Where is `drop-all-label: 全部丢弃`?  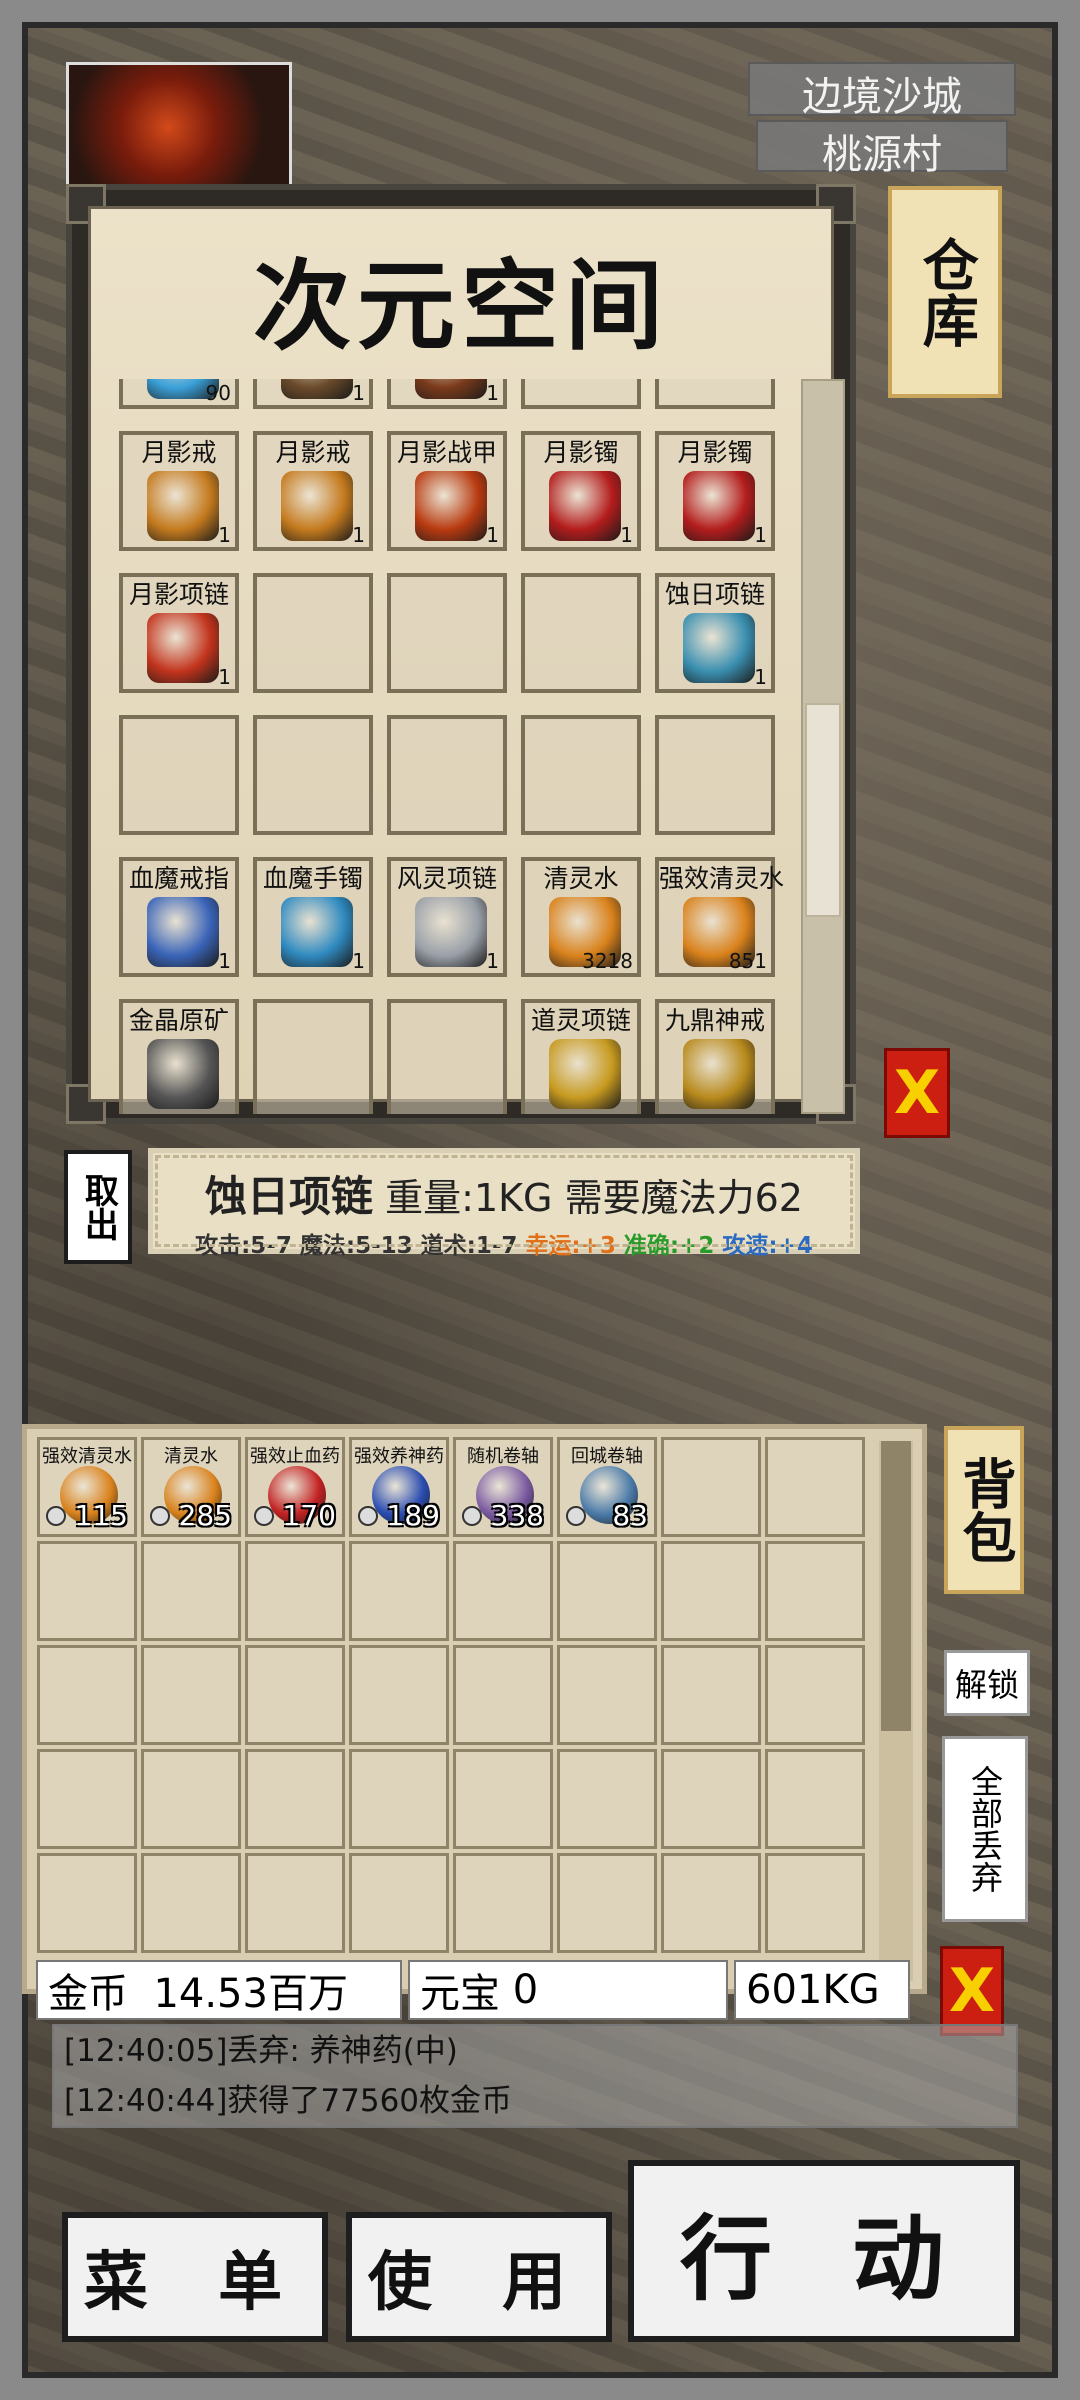 drop-all-label: 全部丢弃 is located at coordinates (985, 1829).